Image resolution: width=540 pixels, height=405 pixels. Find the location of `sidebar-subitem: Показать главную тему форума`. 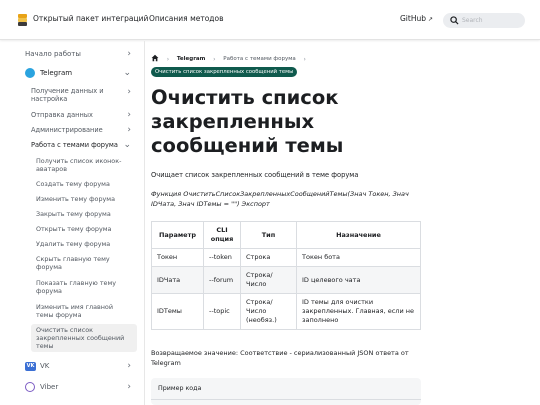

sidebar-subitem: Показать главную тему форума is located at coordinates (81, 287).